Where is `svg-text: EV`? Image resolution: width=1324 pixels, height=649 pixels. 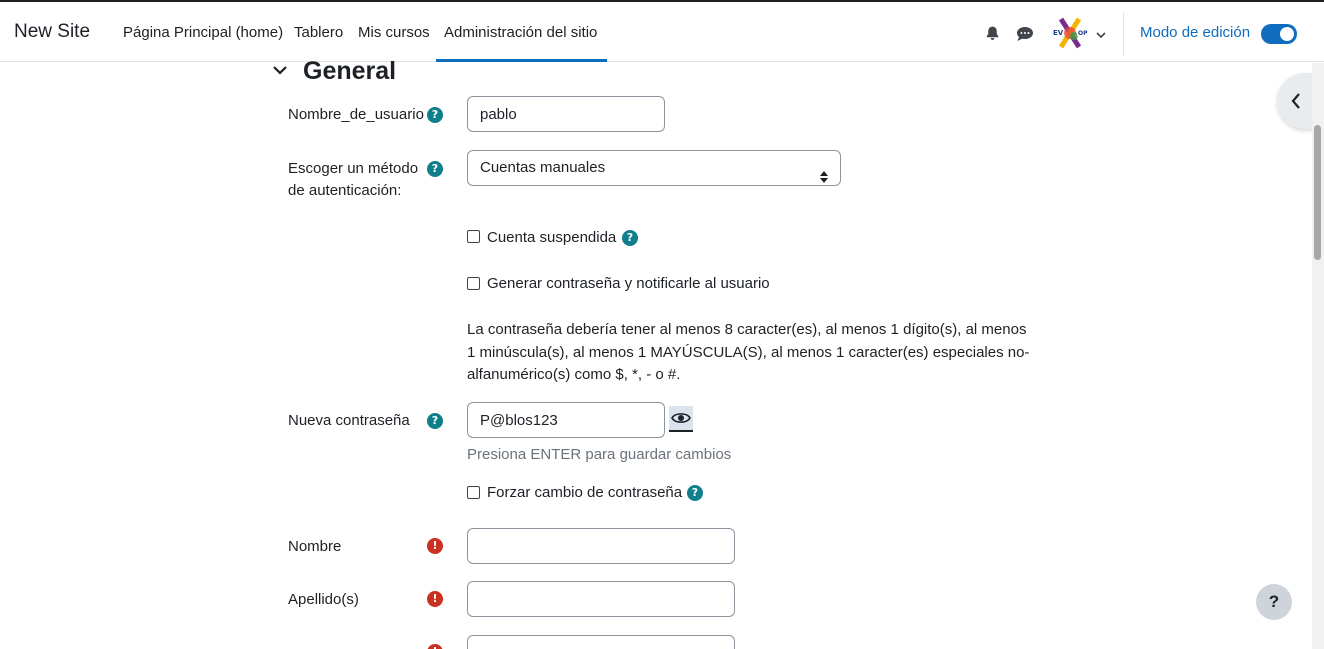
svg-text: EV is located at coordinates (1058, 33).